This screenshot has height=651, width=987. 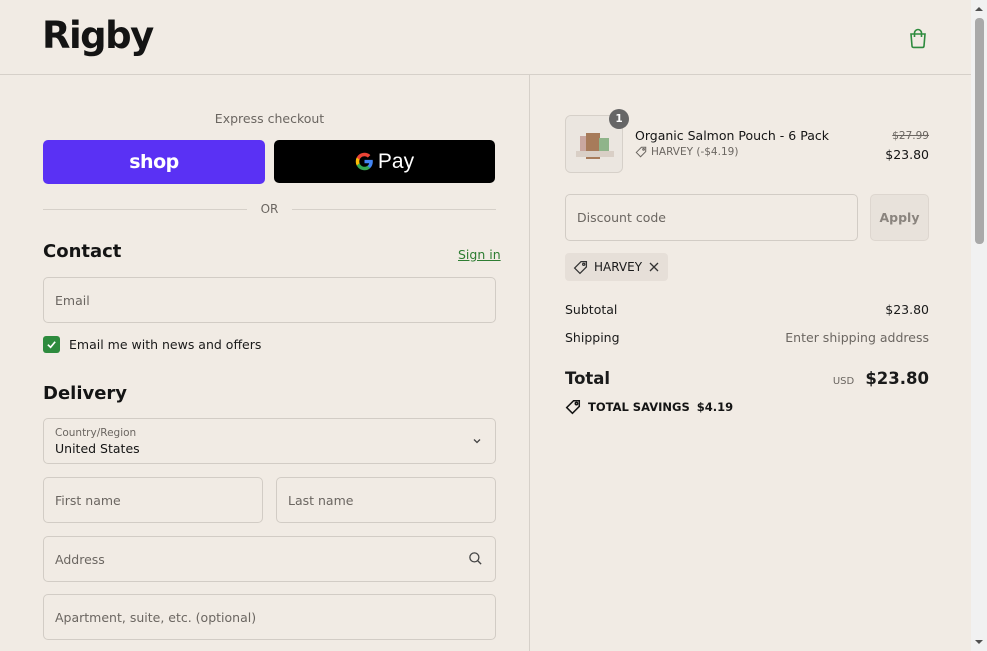 I want to click on shipping-label: Shipping, so click(x=592, y=337).